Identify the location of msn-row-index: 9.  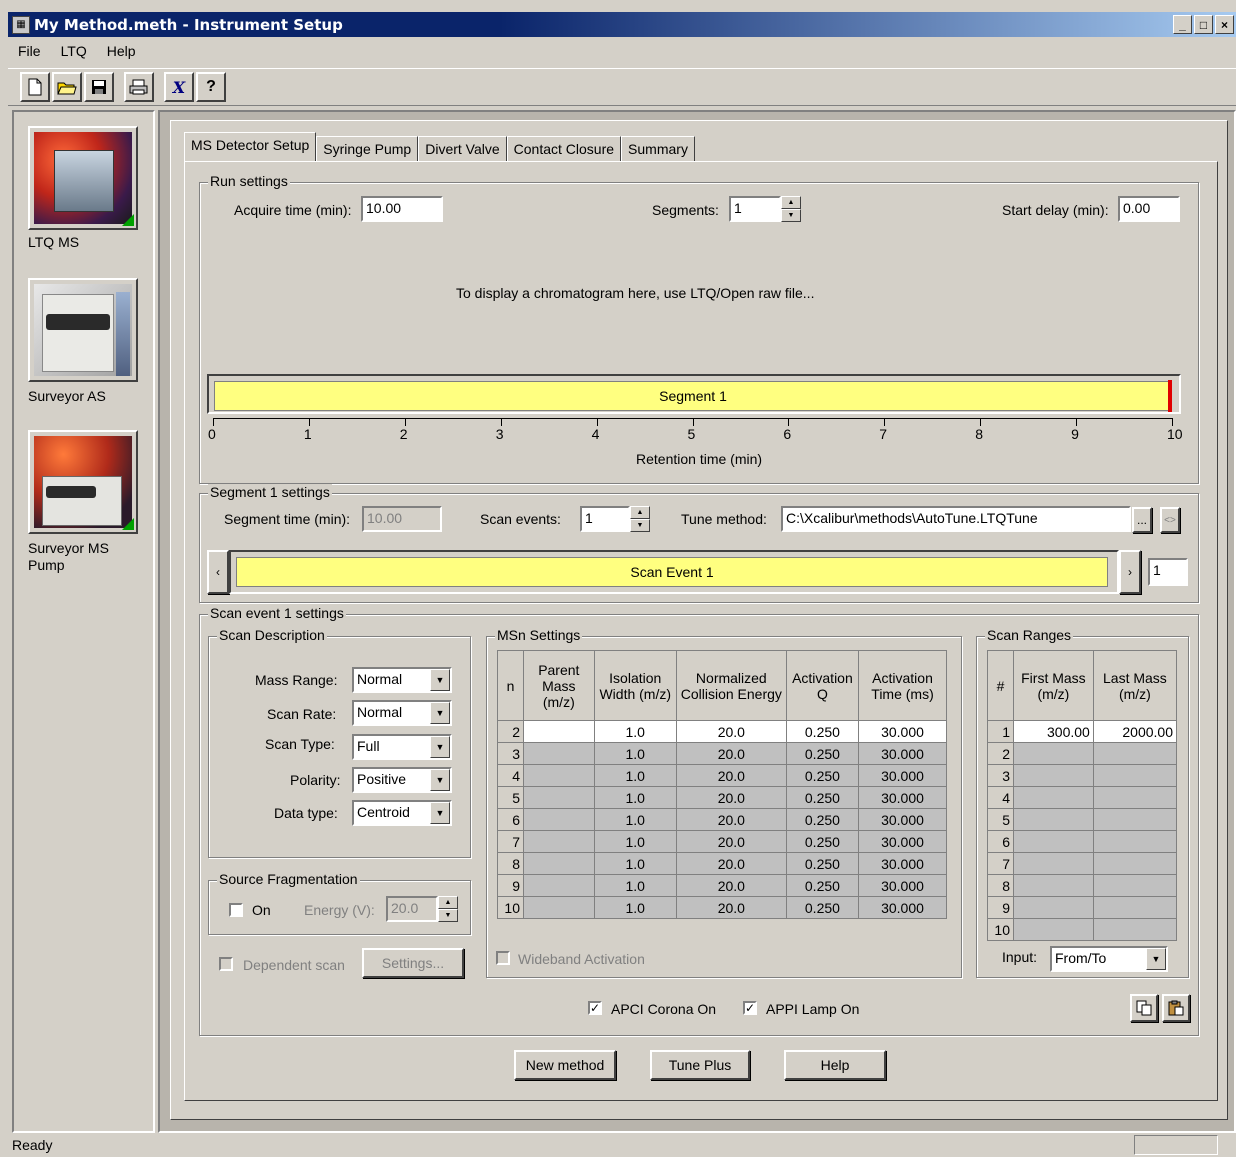
(510, 885).